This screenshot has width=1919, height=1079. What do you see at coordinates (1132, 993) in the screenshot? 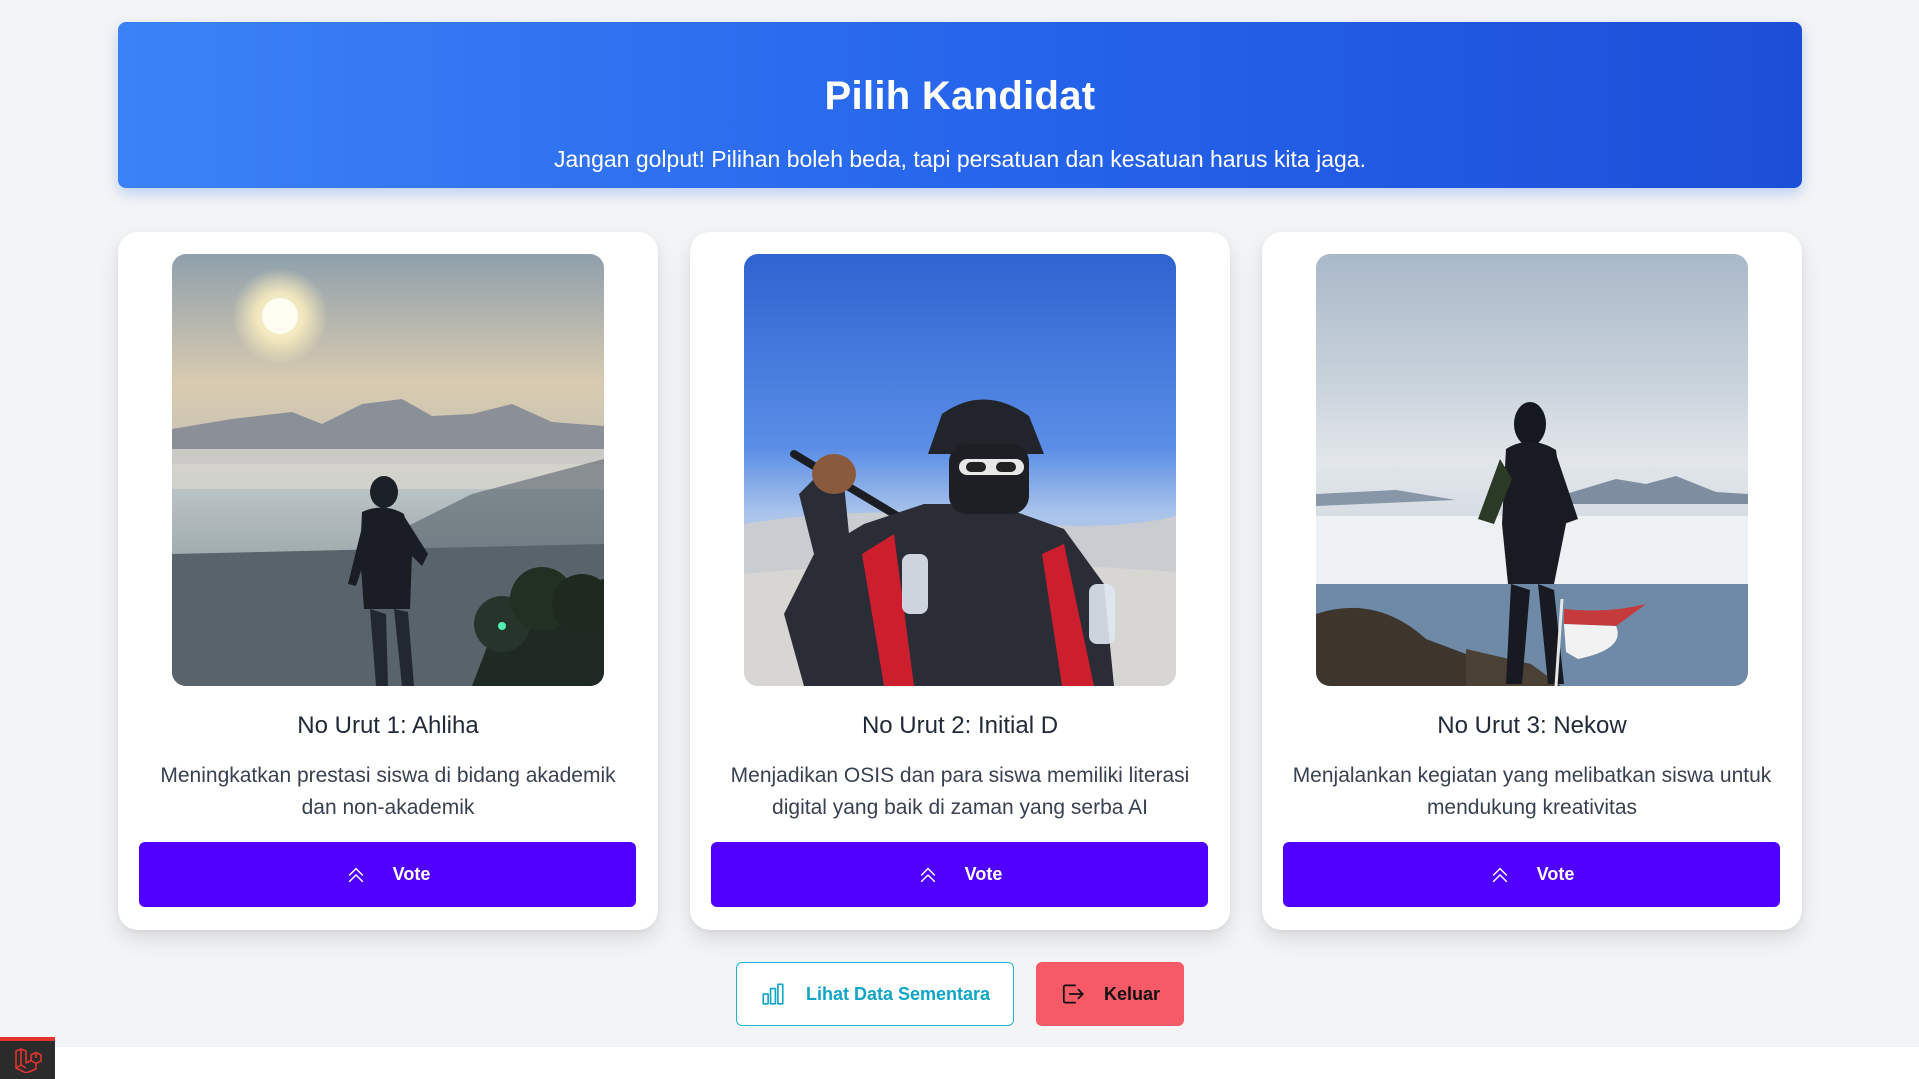
I see `logout-label: Keluar` at bounding box center [1132, 993].